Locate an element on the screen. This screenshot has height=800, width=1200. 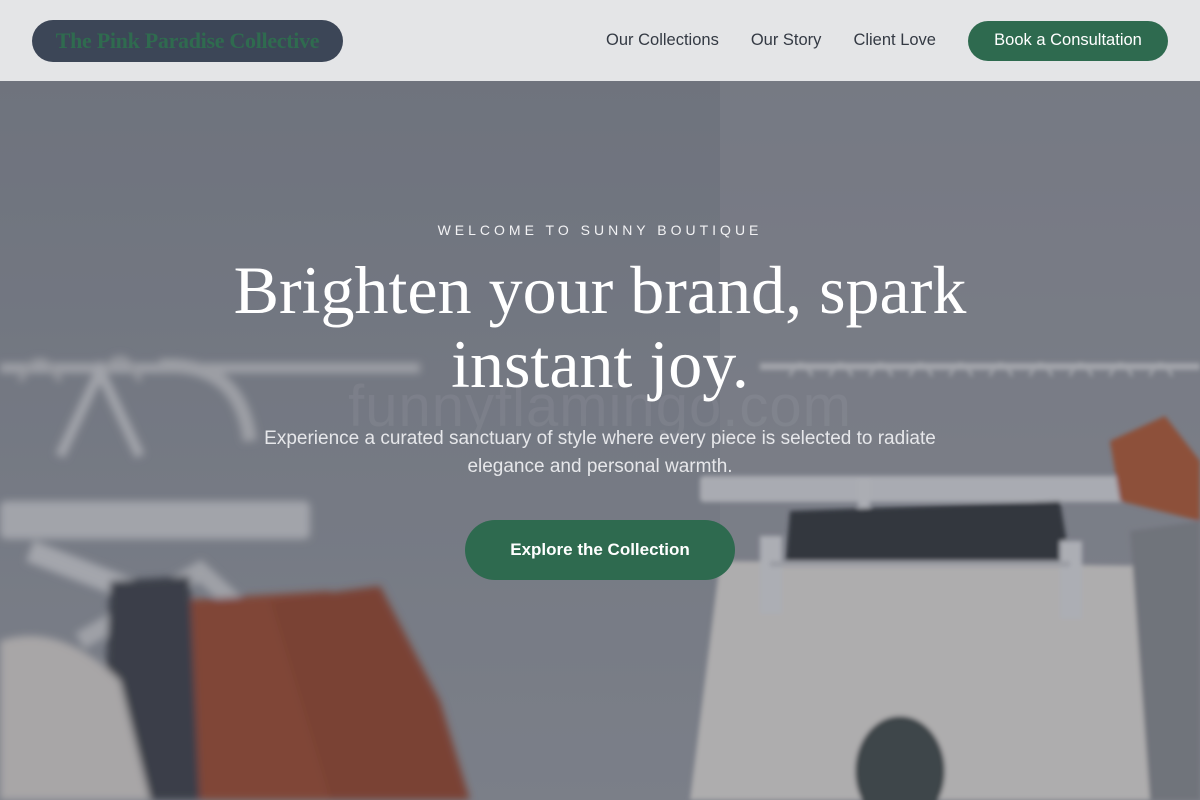
book-consultation-button: Book a Consultation is located at coordinates (1068, 40).